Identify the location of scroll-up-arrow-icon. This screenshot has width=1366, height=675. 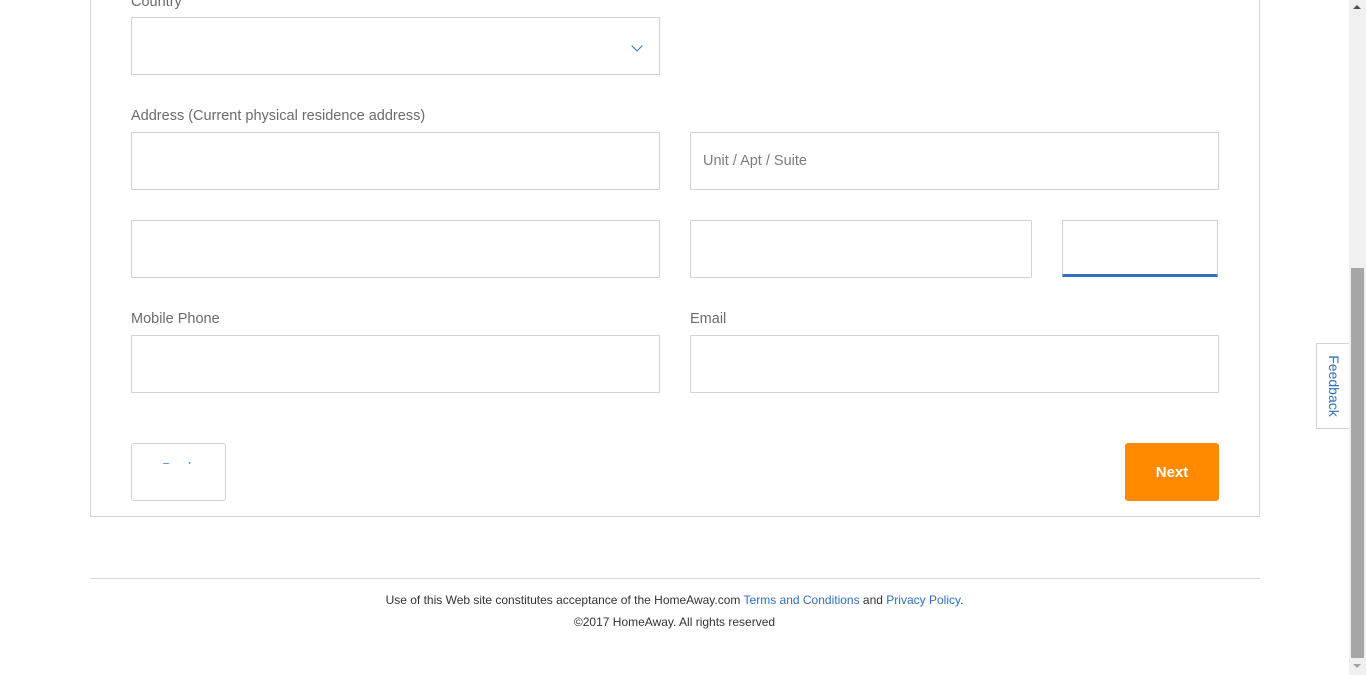
(1357, 7).